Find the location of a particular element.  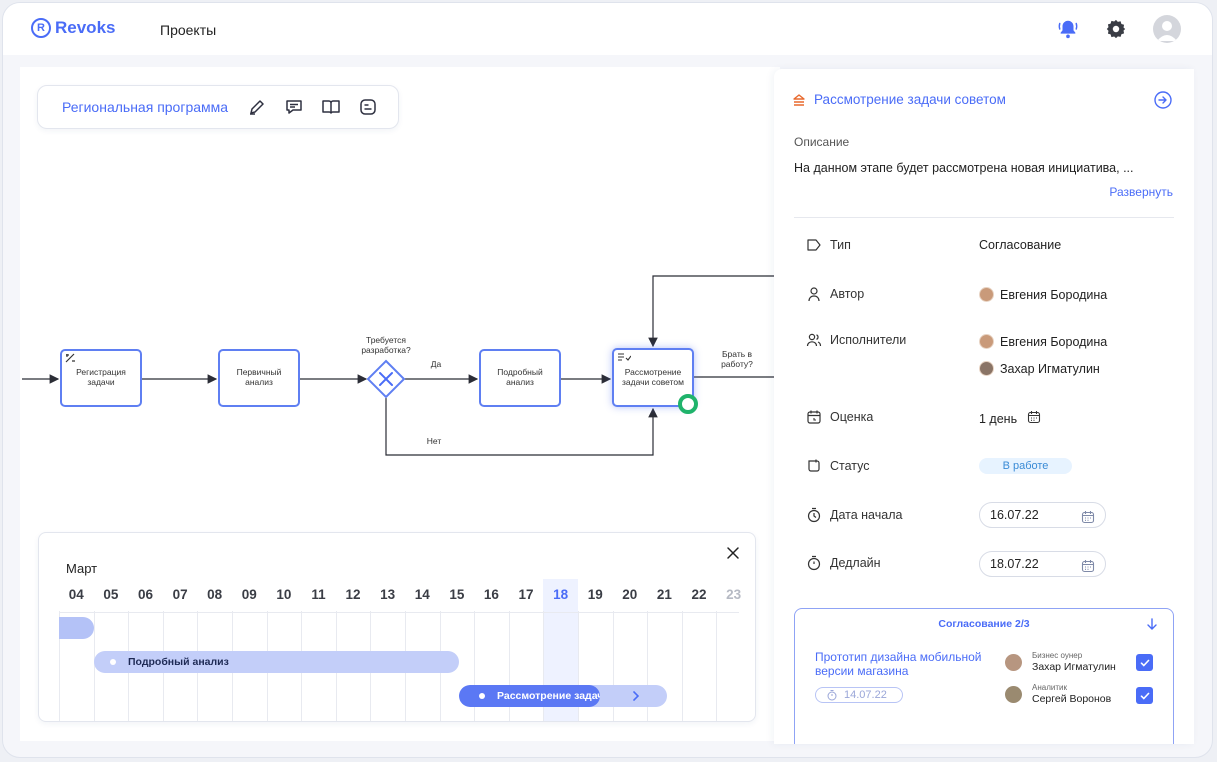

approval-header: Согласование 2/3 is located at coordinates (984, 624).